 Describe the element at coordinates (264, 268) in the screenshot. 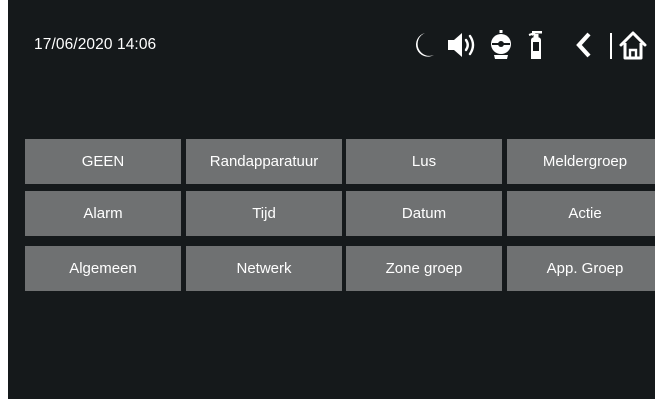

I see `menu-button-netwerk: Netwerk` at that location.